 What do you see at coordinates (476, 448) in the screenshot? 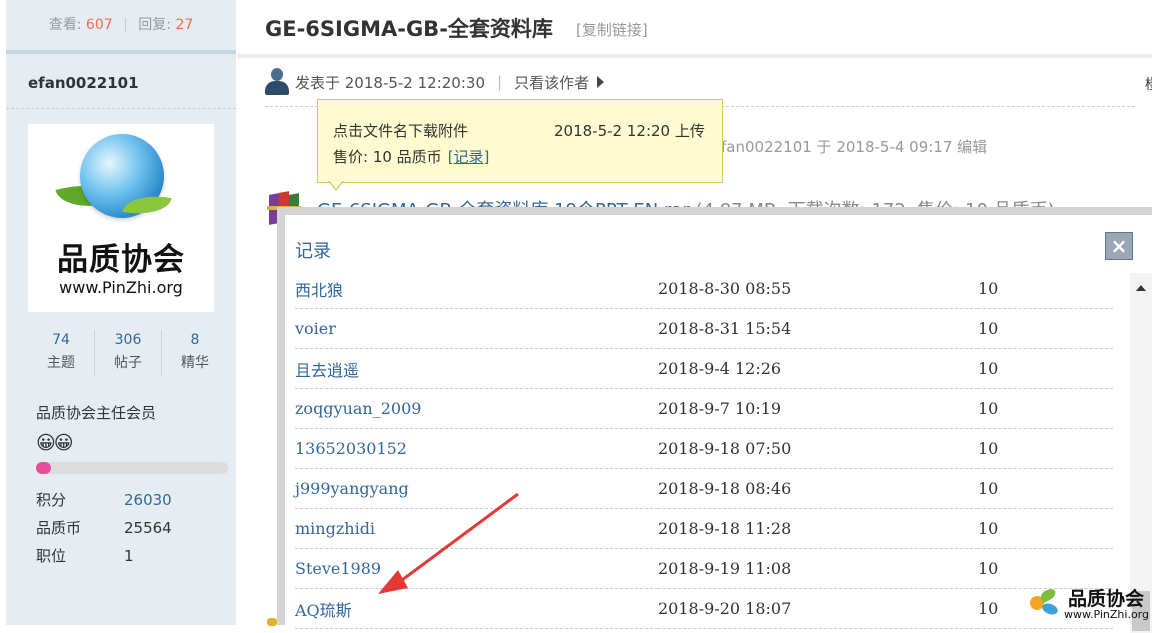
I see `record-user-link: 13652030152` at bounding box center [476, 448].